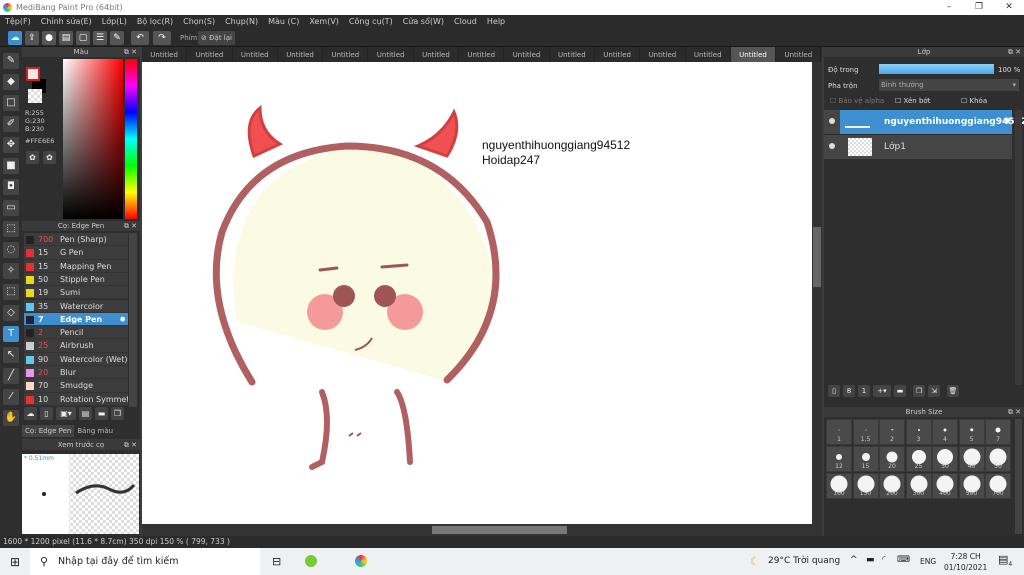  What do you see at coordinates (199, 22) in the screenshot?
I see `menu-item: Chọn(S)` at bounding box center [199, 22].